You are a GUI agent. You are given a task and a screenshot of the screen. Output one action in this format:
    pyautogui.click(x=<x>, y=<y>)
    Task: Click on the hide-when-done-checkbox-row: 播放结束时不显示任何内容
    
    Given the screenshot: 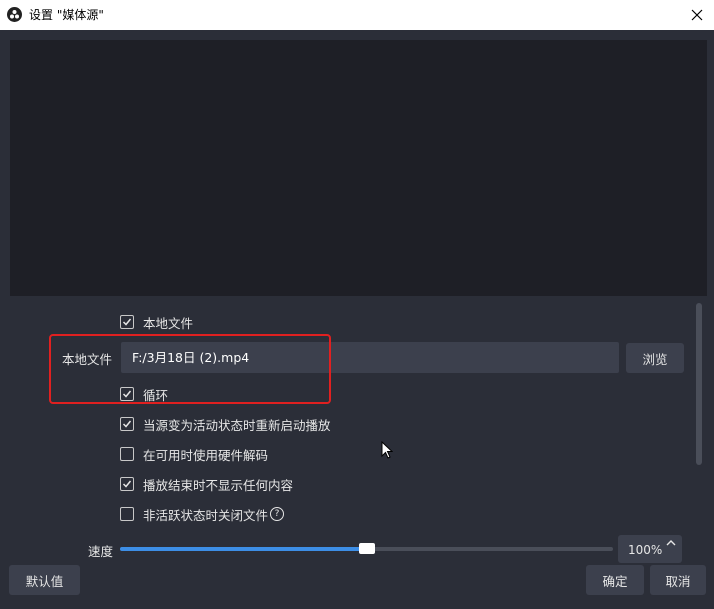 What is the action you would take?
    pyautogui.click(x=206, y=484)
    